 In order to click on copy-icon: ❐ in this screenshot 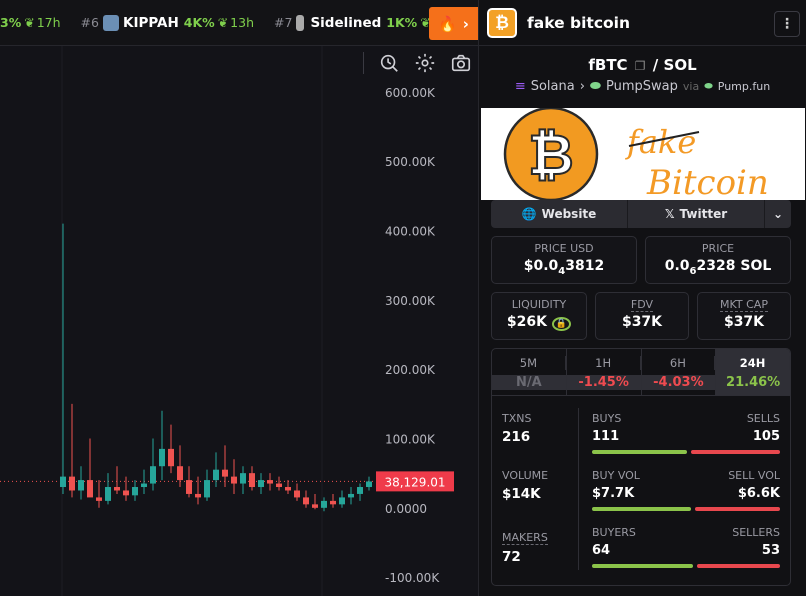, I will do `click(640, 66)`.